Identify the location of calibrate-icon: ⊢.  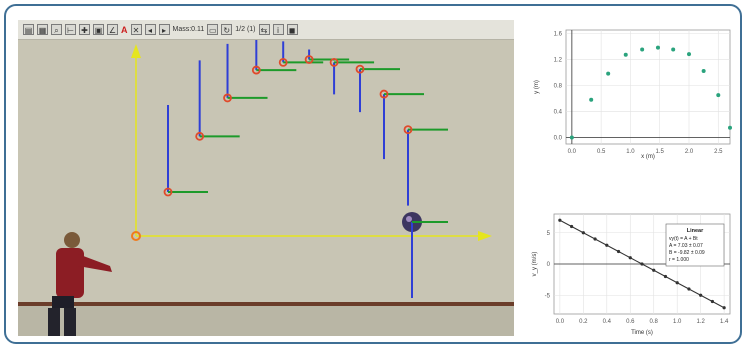
(70, 29).